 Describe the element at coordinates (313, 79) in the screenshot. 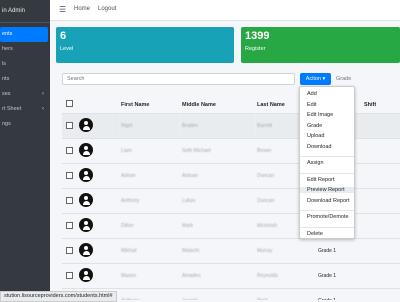

I see `action-label: Action` at that location.